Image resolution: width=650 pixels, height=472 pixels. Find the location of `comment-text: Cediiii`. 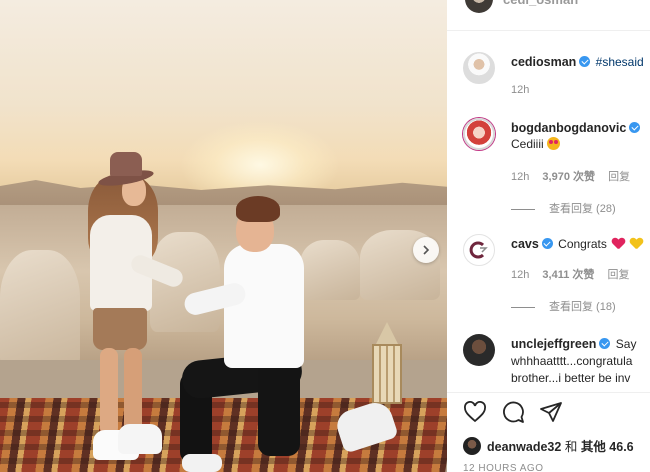

comment-text: Cediiii is located at coordinates (527, 144).